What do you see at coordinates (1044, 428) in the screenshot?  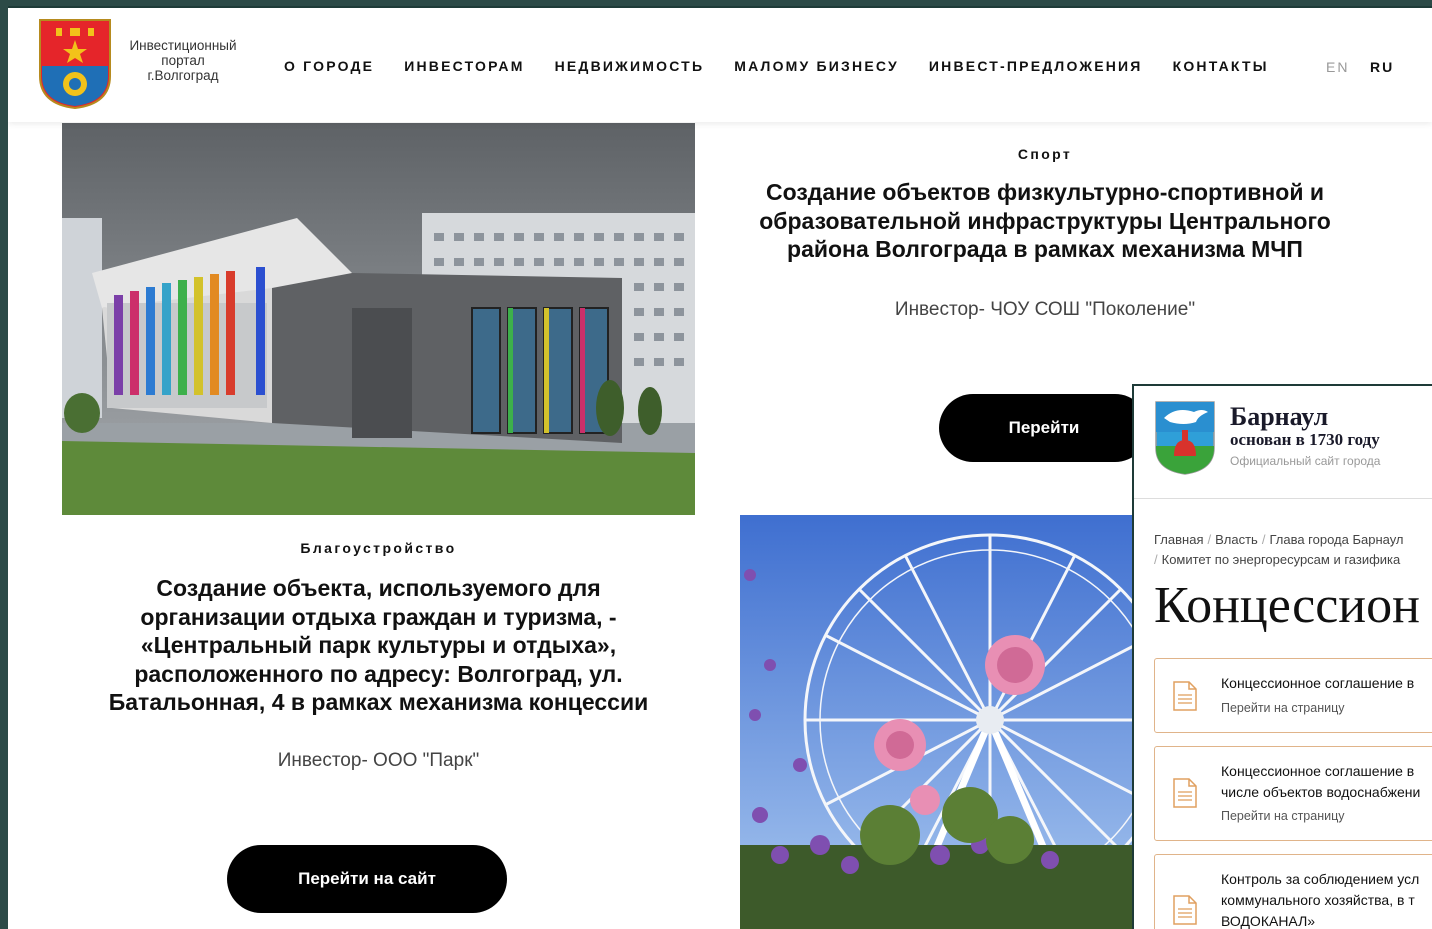 I see `sport-go-button: Перейти` at bounding box center [1044, 428].